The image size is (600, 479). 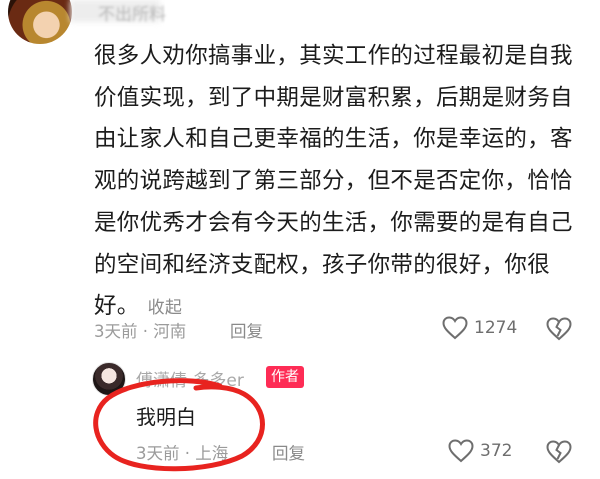 What do you see at coordinates (246, 330) in the screenshot?
I see `reply-button: 回复` at bounding box center [246, 330].